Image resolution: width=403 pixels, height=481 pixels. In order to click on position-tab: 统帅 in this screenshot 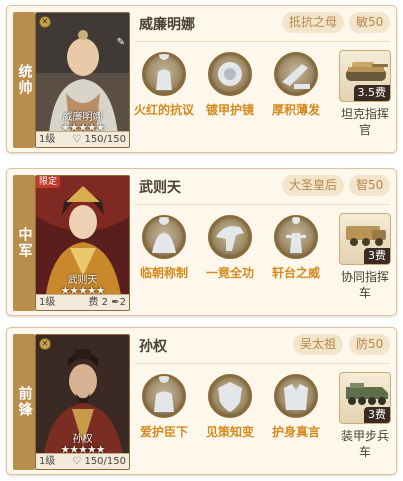, I will do `click(24, 80)`.